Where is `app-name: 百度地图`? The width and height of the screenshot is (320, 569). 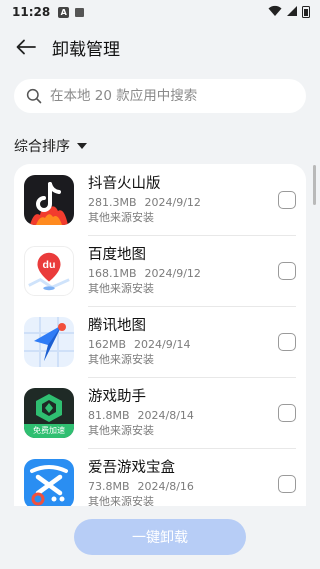
app-name: 百度地图 is located at coordinates (117, 254).